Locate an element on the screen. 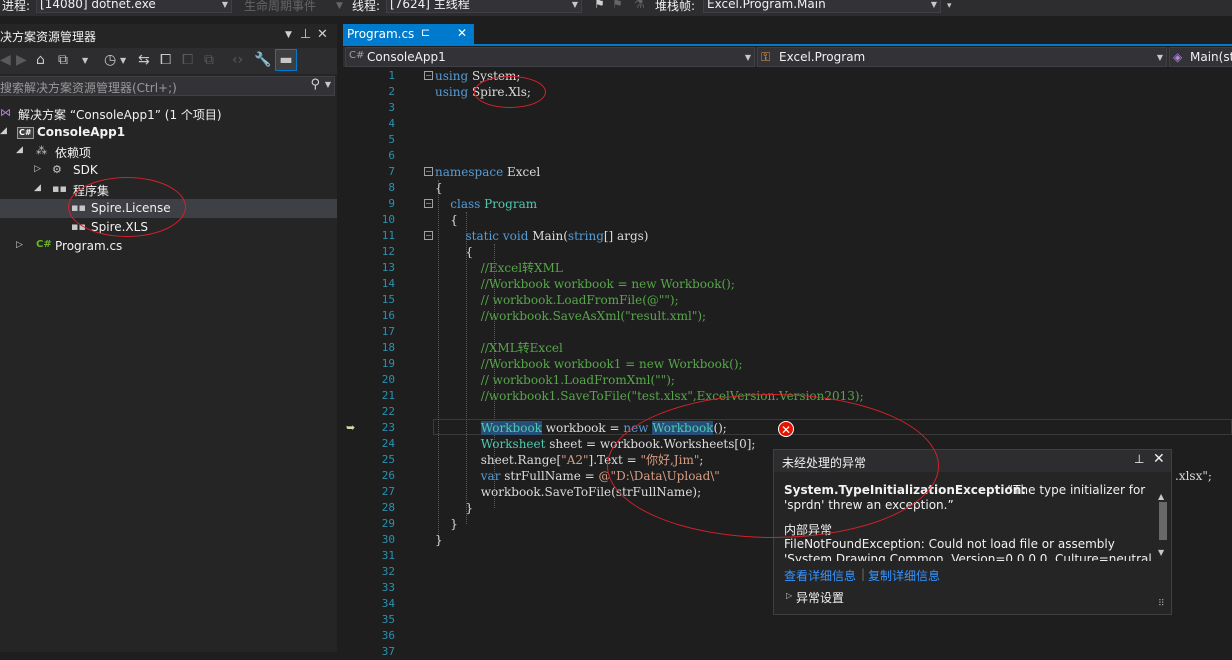 This screenshot has height=660, width=1232. class-dropdown: ⚿ Excel.Program ▼ is located at coordinates (962, 57).